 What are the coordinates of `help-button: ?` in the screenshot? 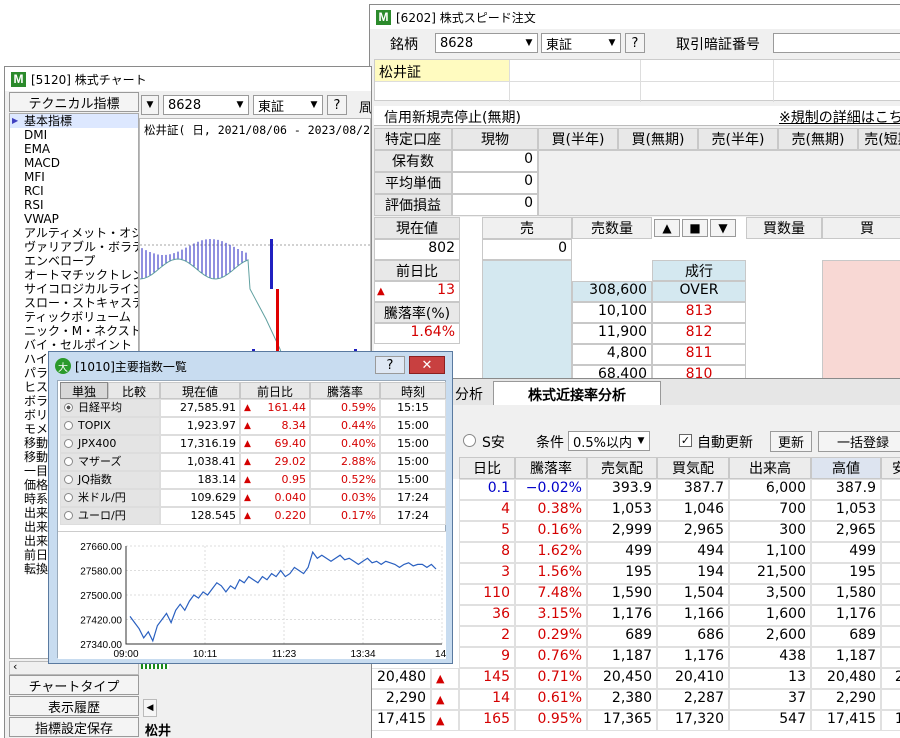 It's located at (635, 43).